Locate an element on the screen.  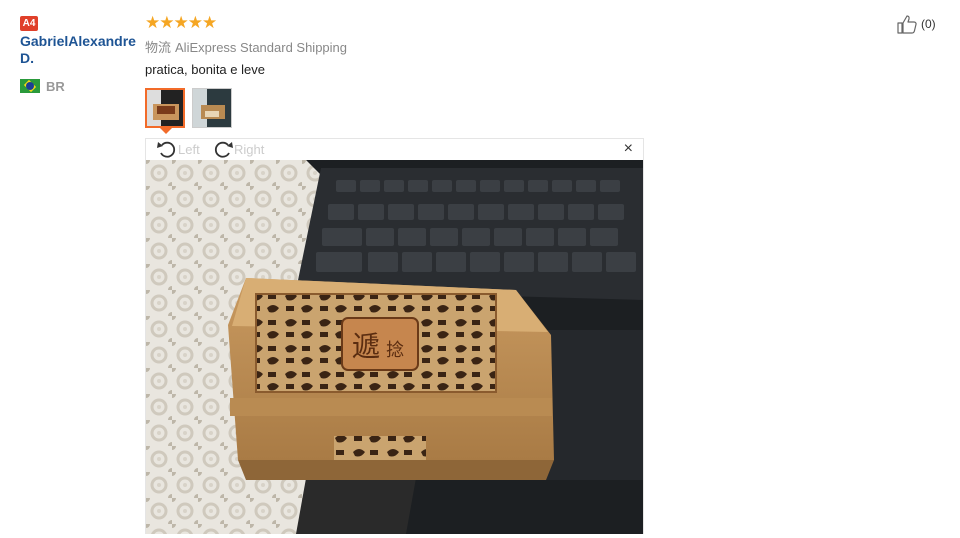
like-count: (0) is located at coordinates (928, 24).